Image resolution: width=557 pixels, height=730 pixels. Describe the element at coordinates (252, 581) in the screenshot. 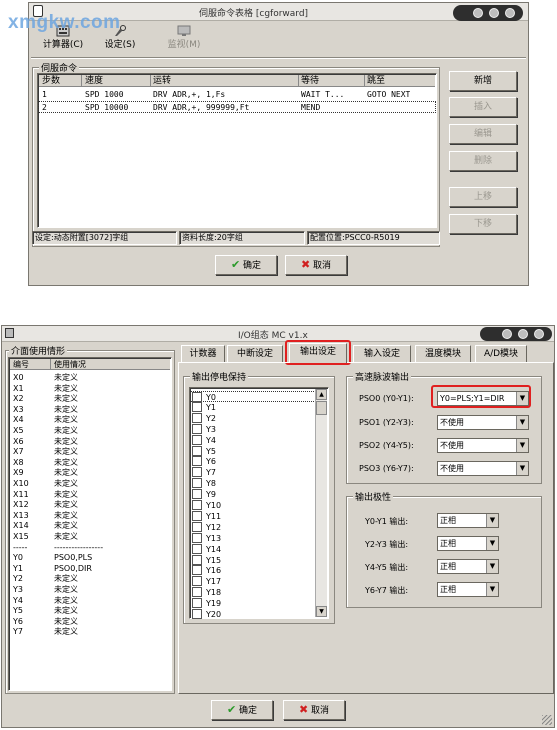

I see `hold-item: Y17` at that location.